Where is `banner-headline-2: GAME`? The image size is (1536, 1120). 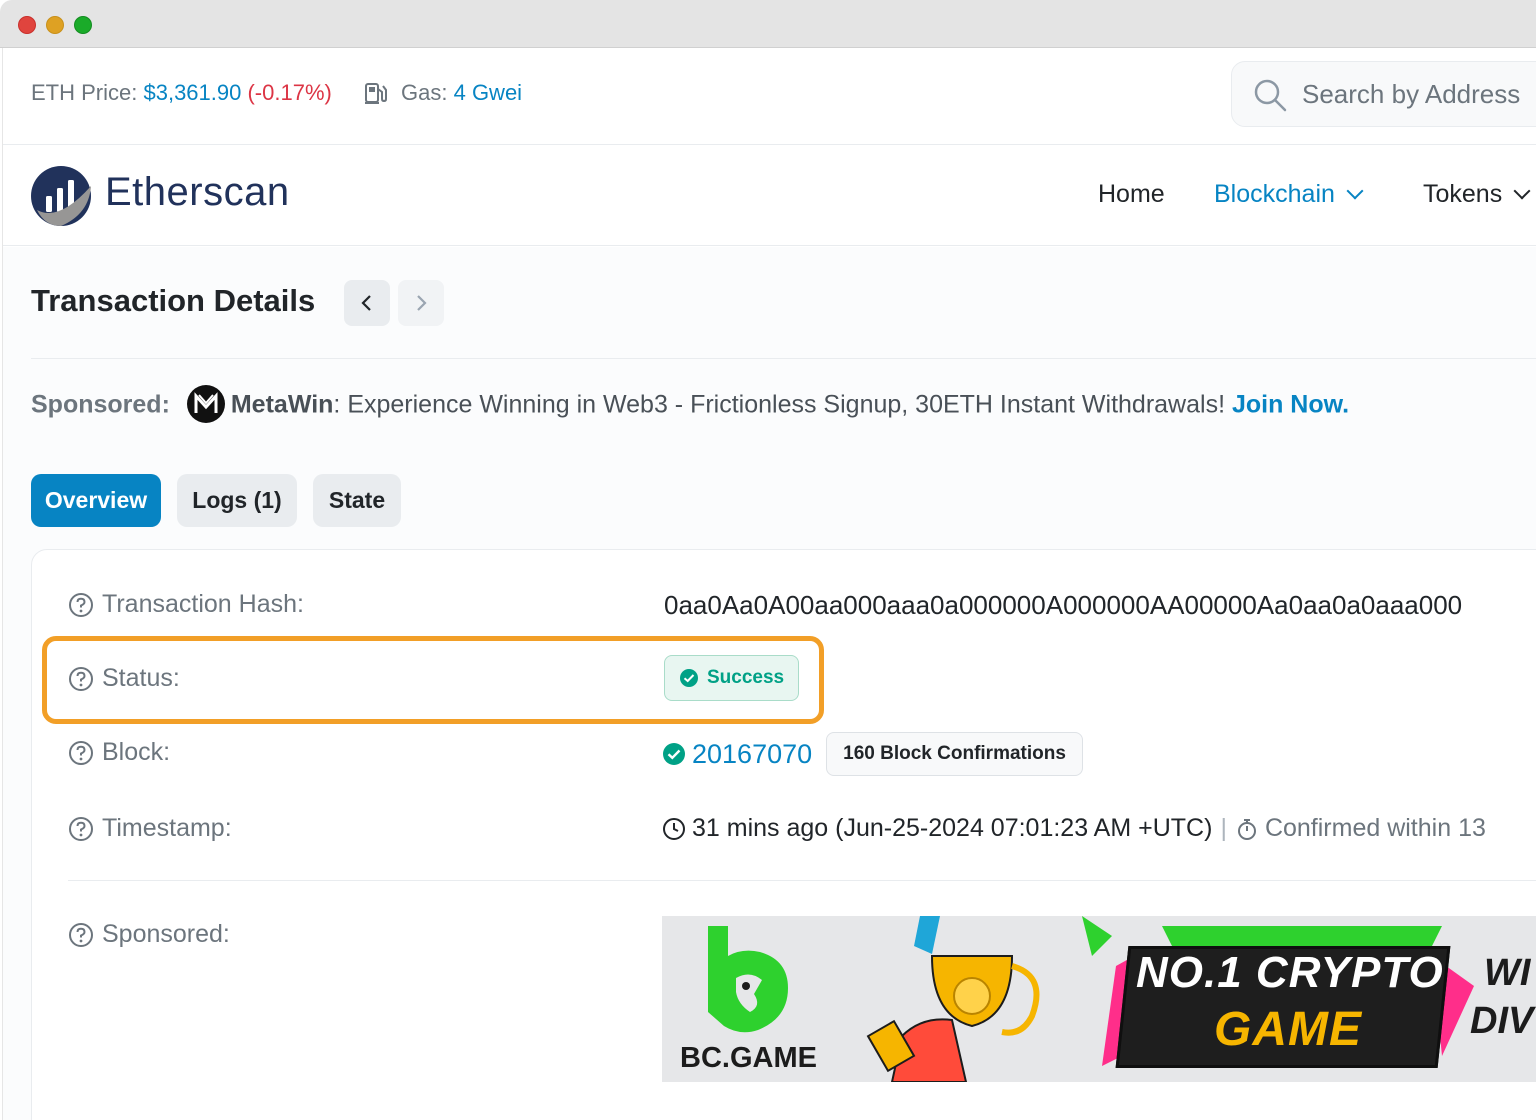
banner-headline-2: GAME is located at coordinates (1288, 1029).